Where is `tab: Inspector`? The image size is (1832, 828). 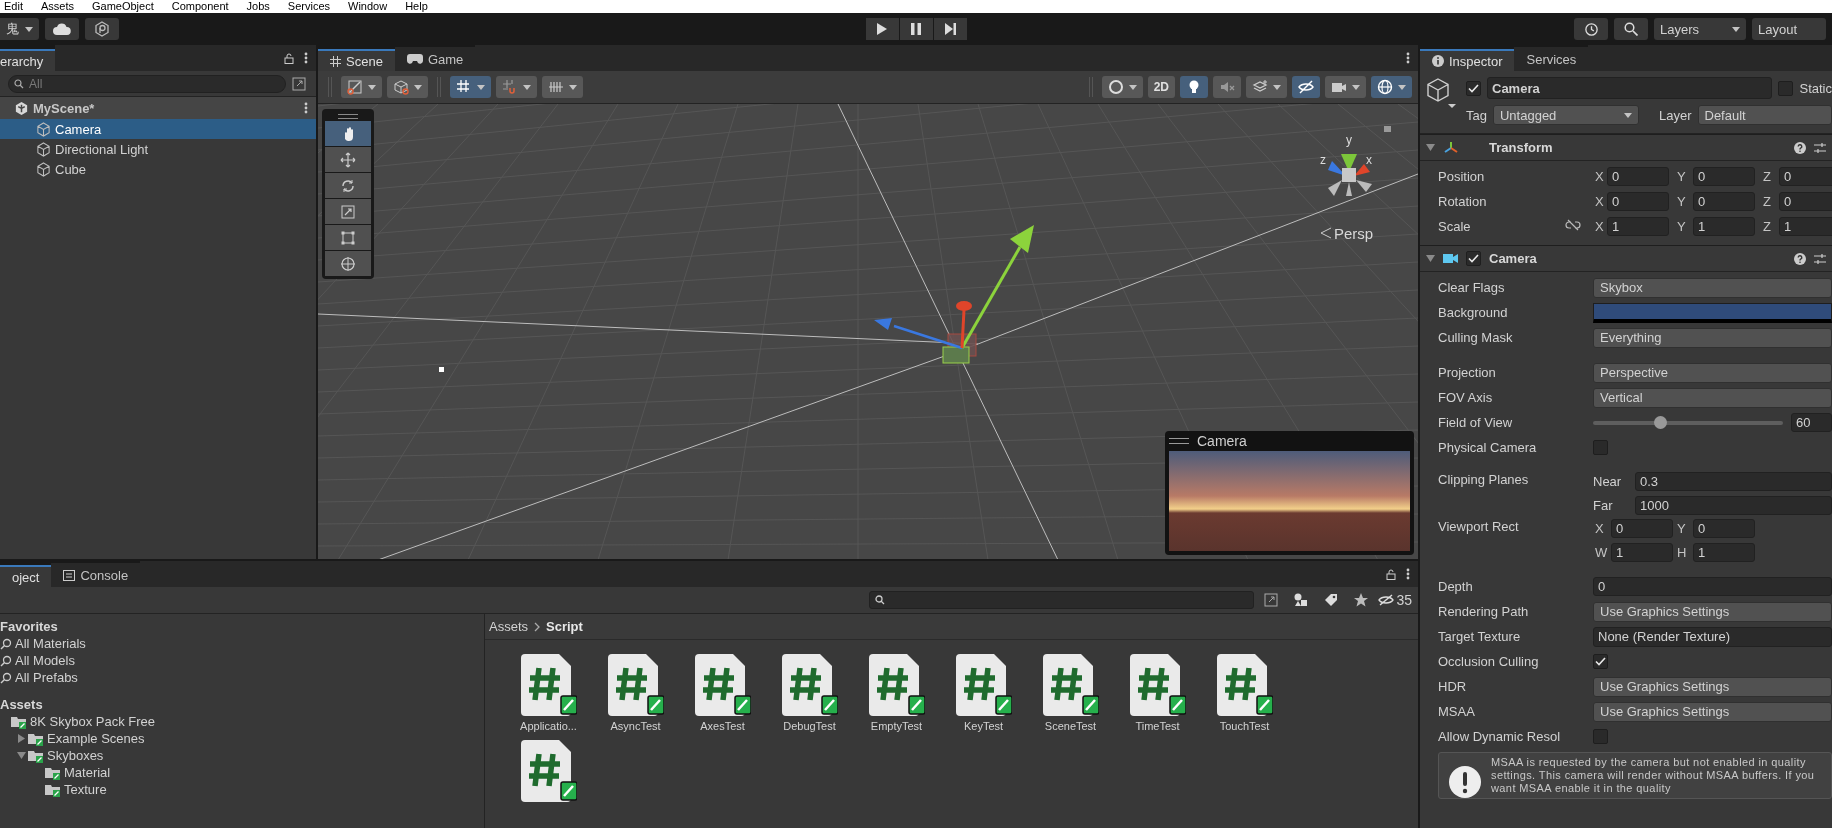 tab: Inspector is located at coordinates (1467, 60).